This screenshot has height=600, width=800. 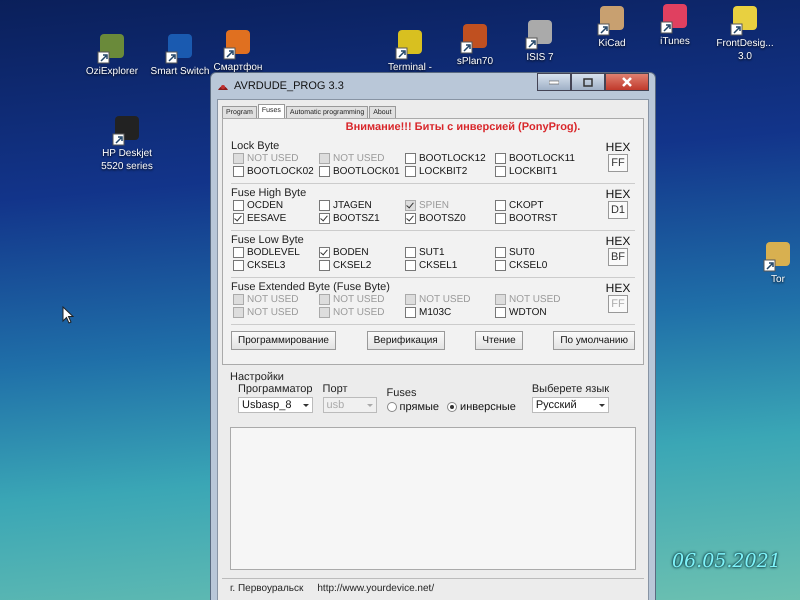 What do you see at coordinates (594, 340) in the screenshot?
I see `action-button: По умолчанию` at bounding box center [594, 340].